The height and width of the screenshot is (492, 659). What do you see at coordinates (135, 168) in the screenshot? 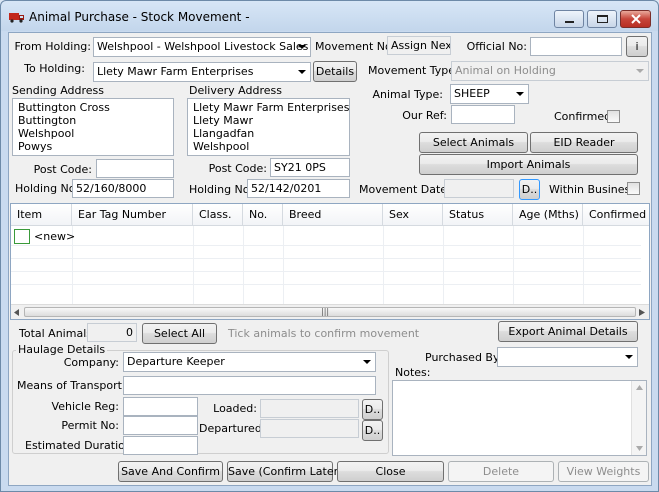
I see `sending-postcode-input` at bounding box center [135, 168].